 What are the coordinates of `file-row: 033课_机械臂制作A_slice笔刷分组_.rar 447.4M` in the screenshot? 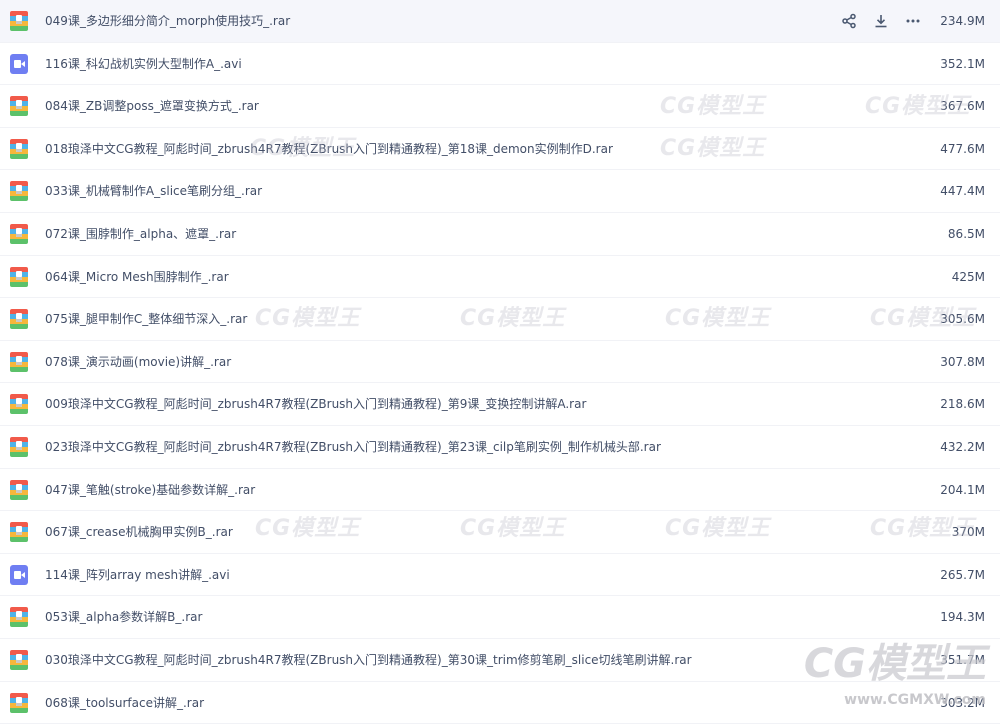 It's located at (500, 191).